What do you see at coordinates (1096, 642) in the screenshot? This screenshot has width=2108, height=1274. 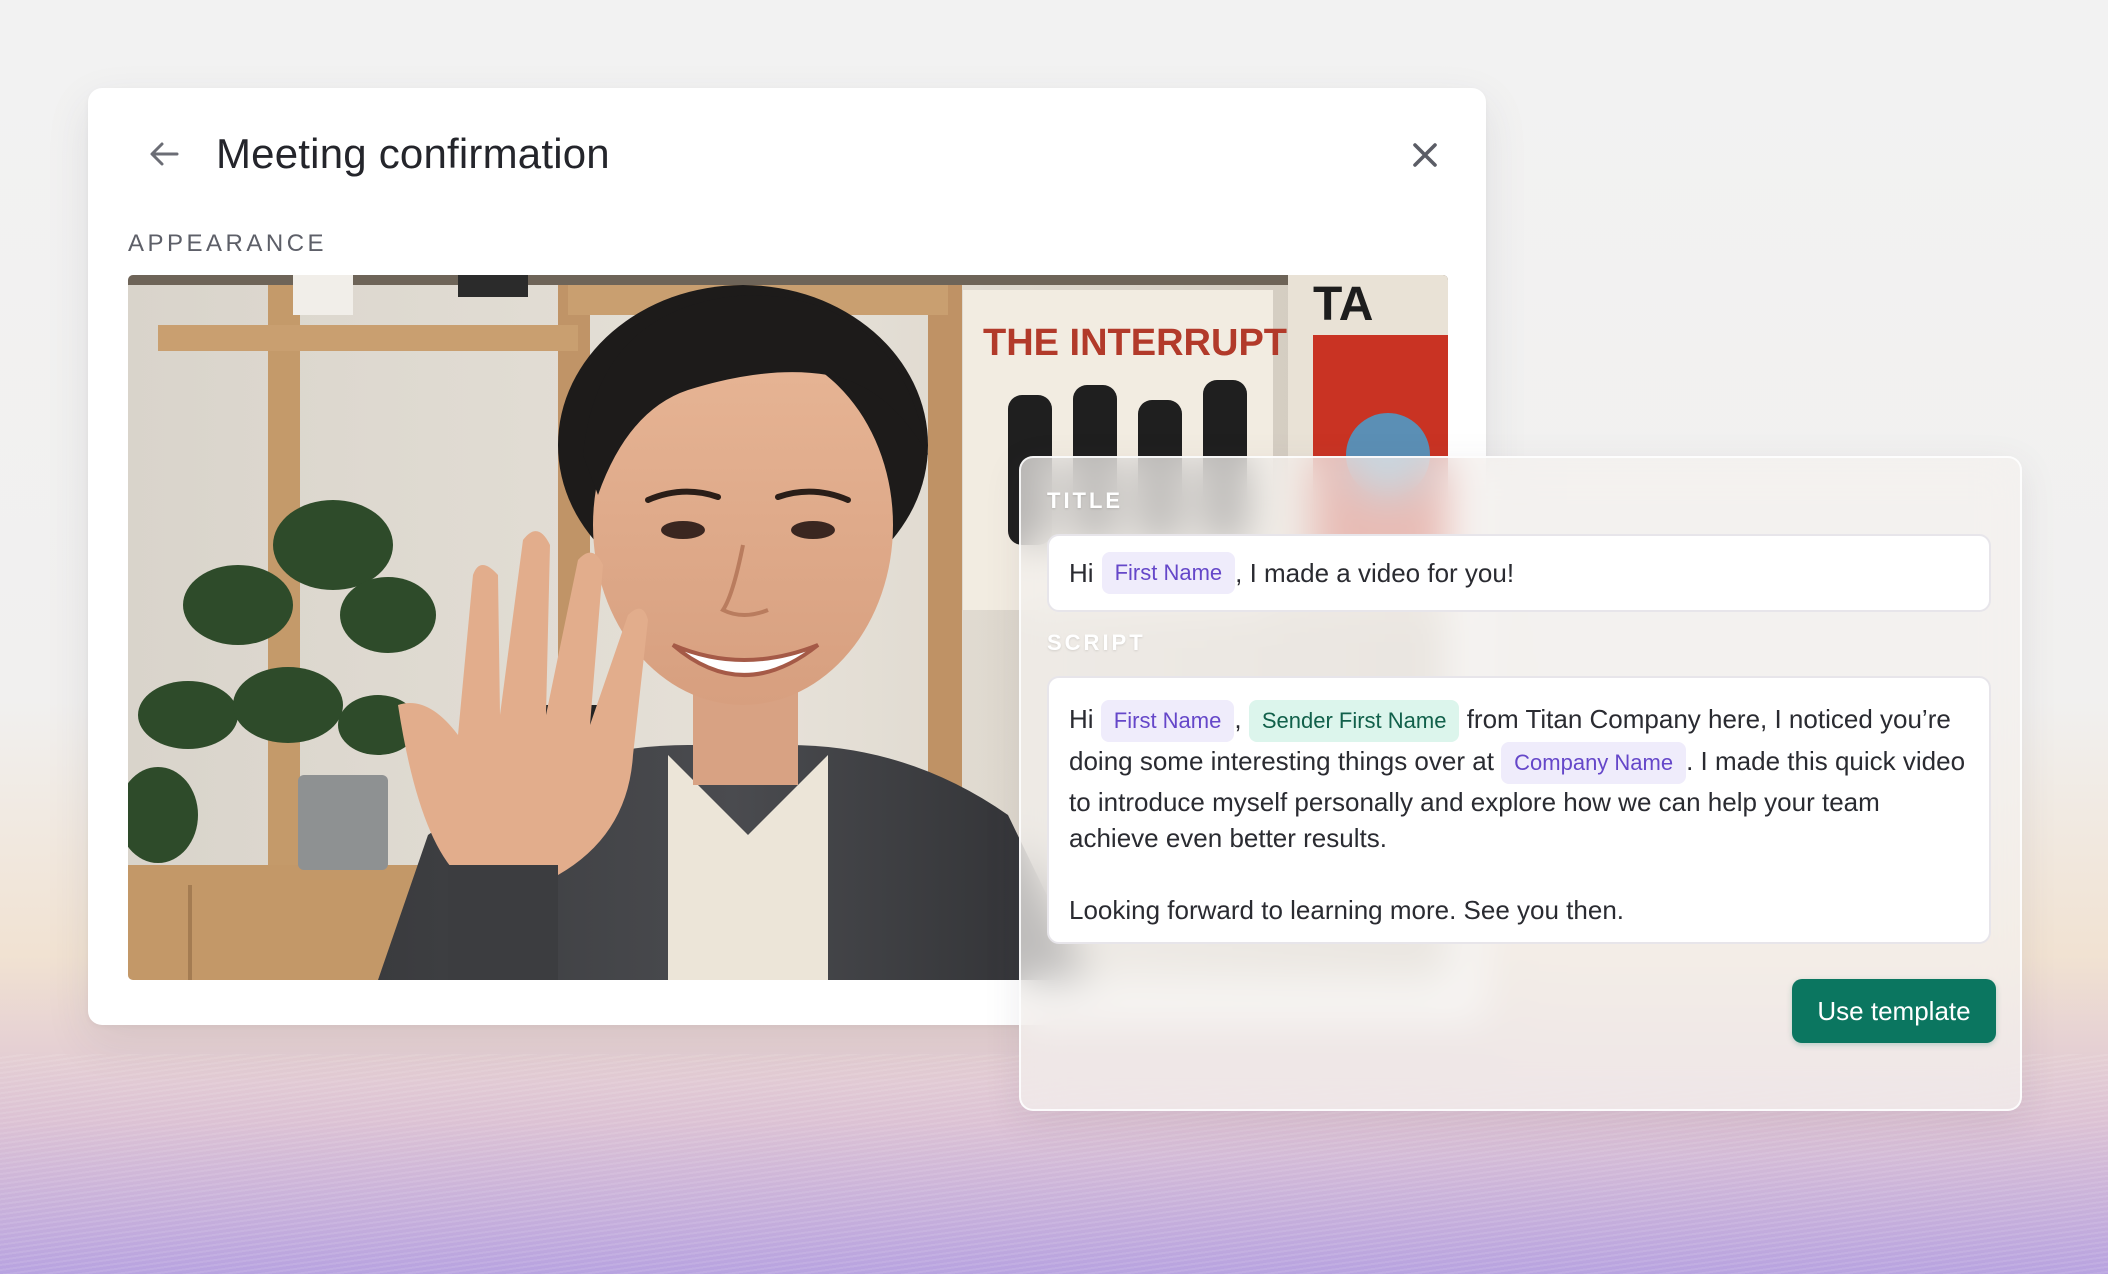 I see `script-label: SCRIPT` at bounding box center [1096, 642].